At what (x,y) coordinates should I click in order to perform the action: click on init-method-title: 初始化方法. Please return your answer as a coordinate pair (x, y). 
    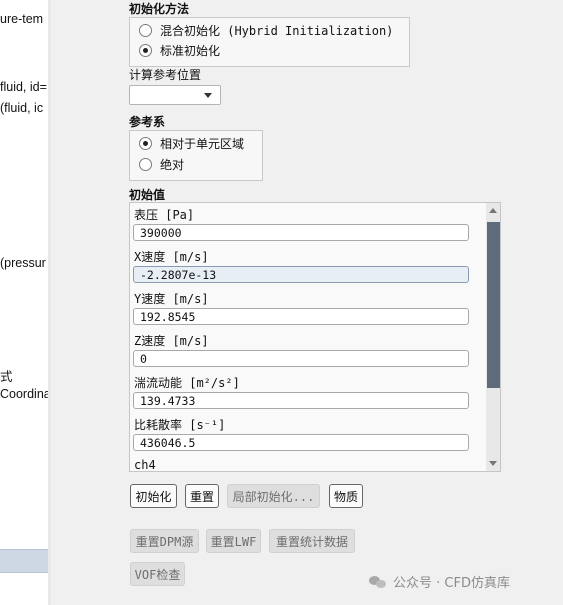
    Looking at the image, I should click on (159, 9).